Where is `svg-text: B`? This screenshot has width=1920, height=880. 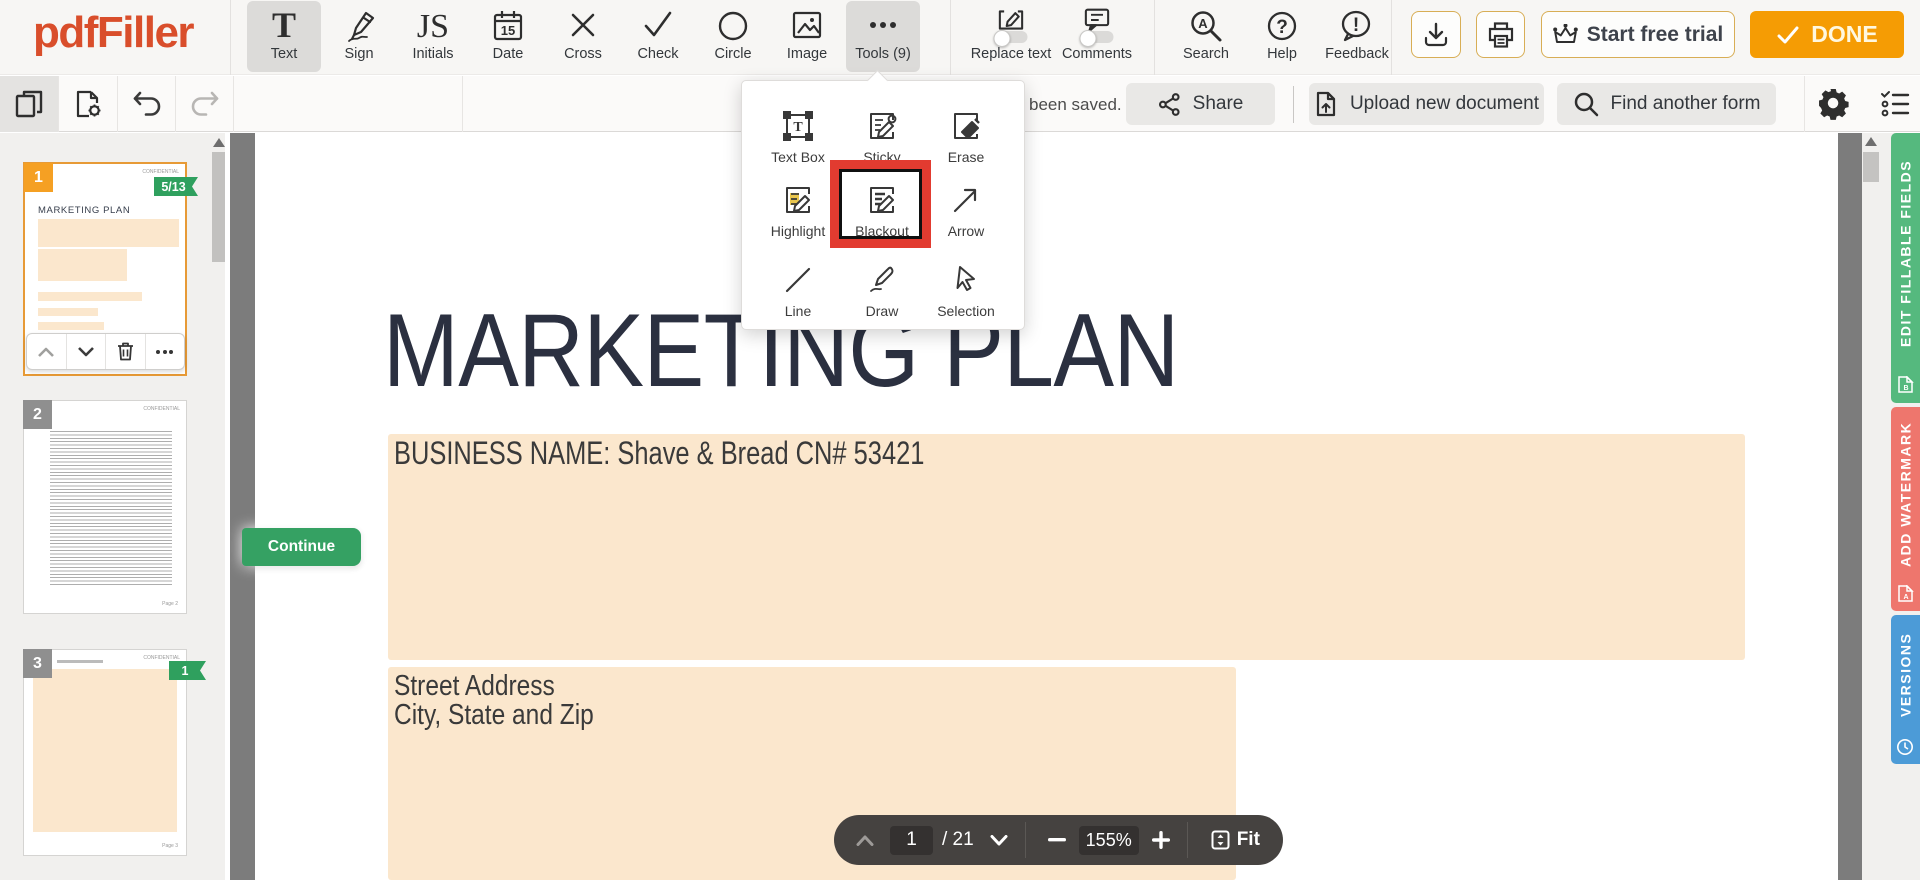
svg-text: B is located at coordinates (1905, 388).